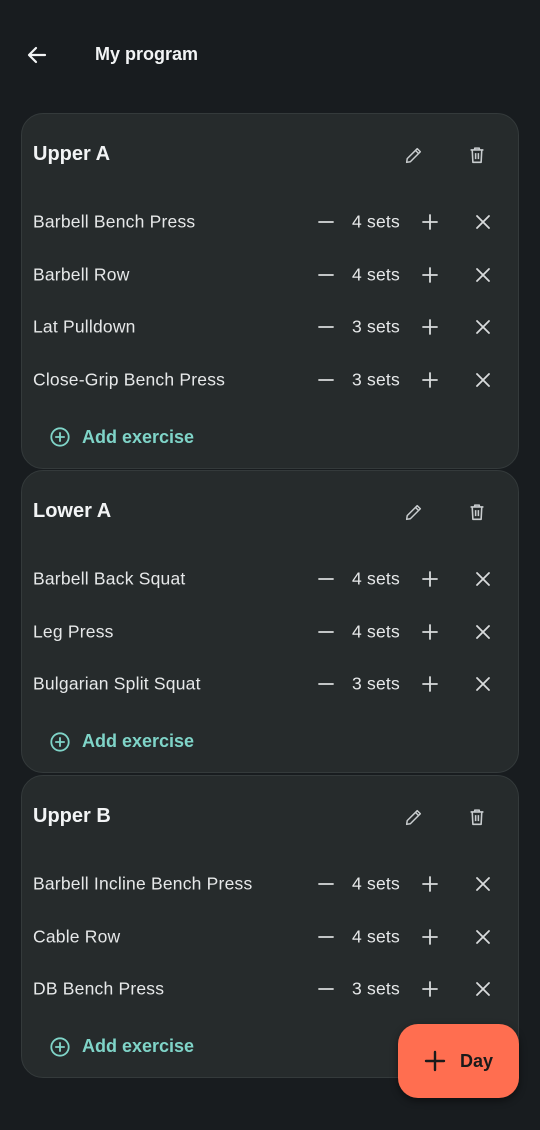  I want to click on exercise-name: Close-Grip Bench Press, so click(129, 379).